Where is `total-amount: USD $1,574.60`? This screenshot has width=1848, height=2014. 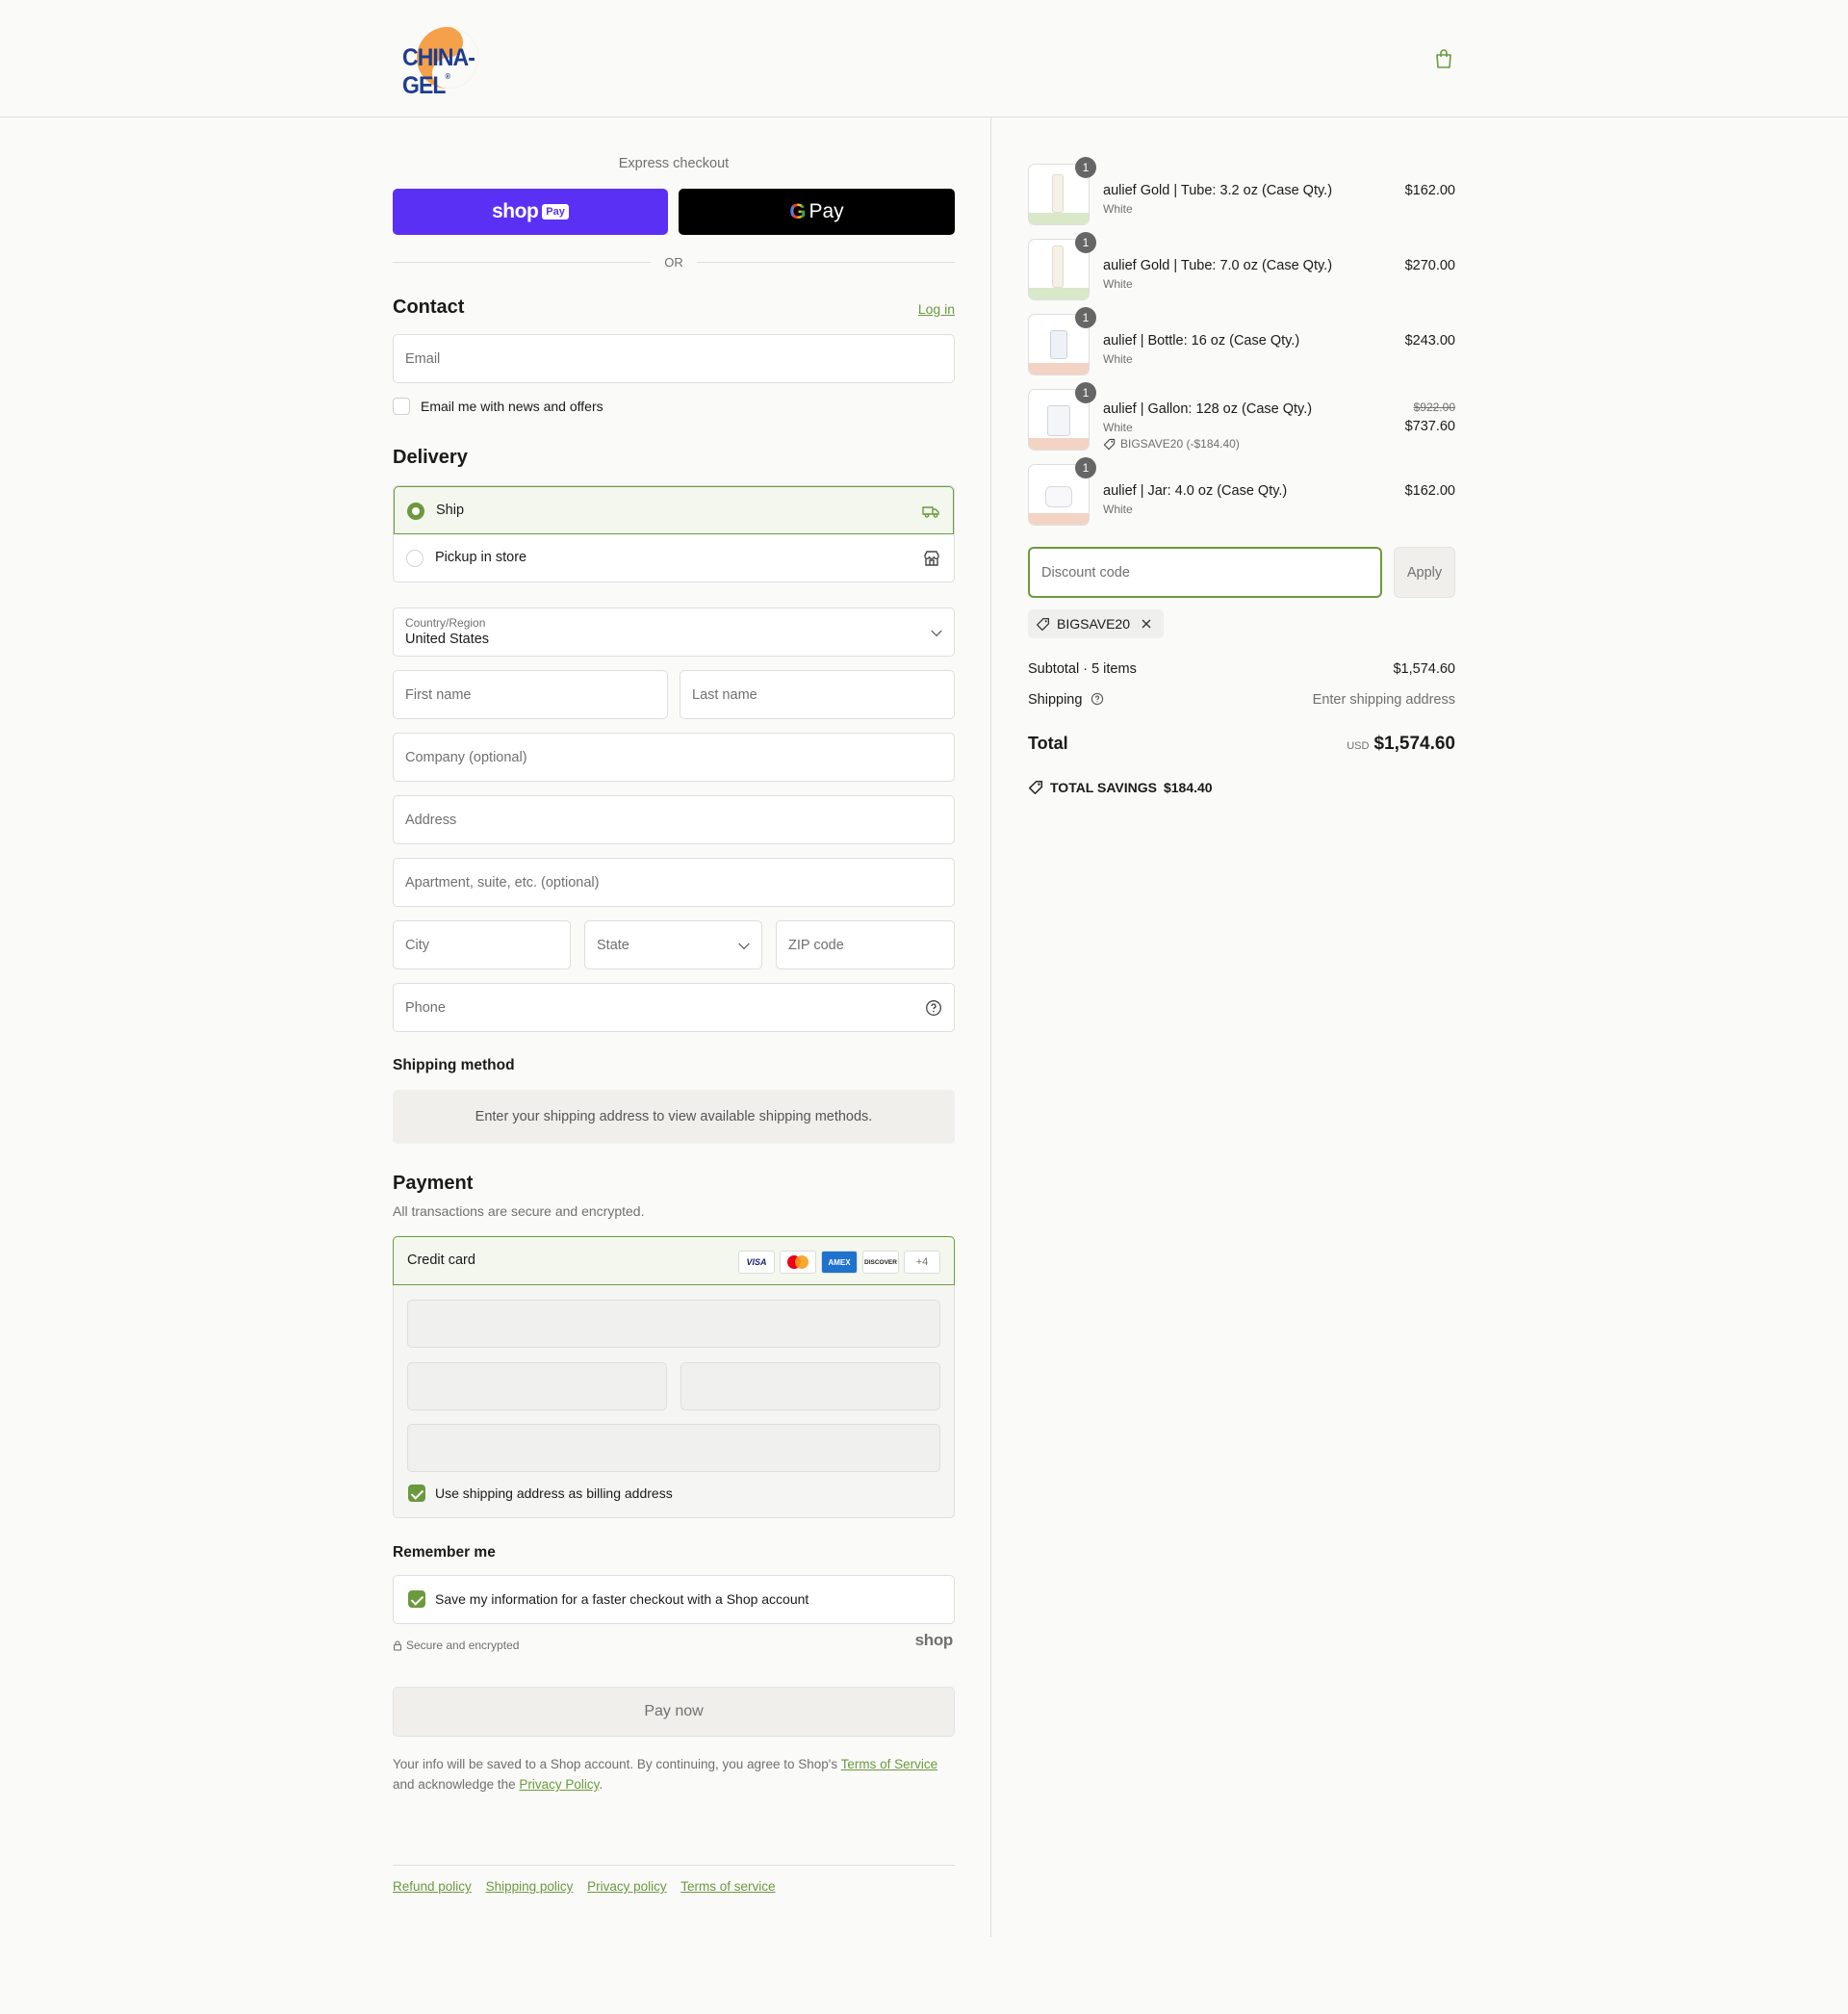 total-amount: USD $1,574.60 is located at coordinates (1401, 744).